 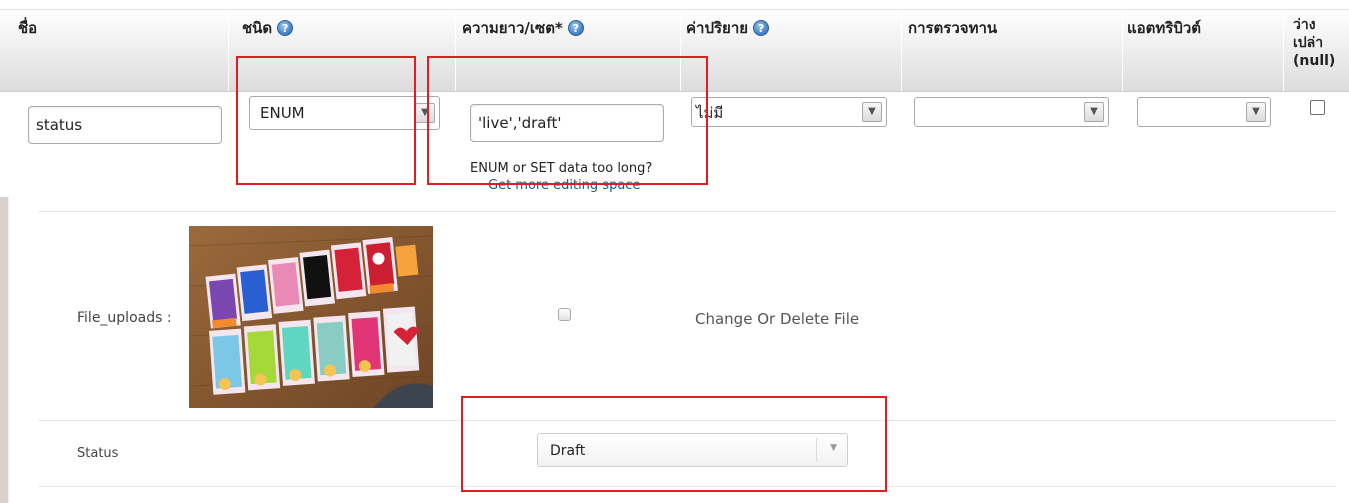 I want to click on column-header-name-label: ชื่อ, so click(x=28, y=28).